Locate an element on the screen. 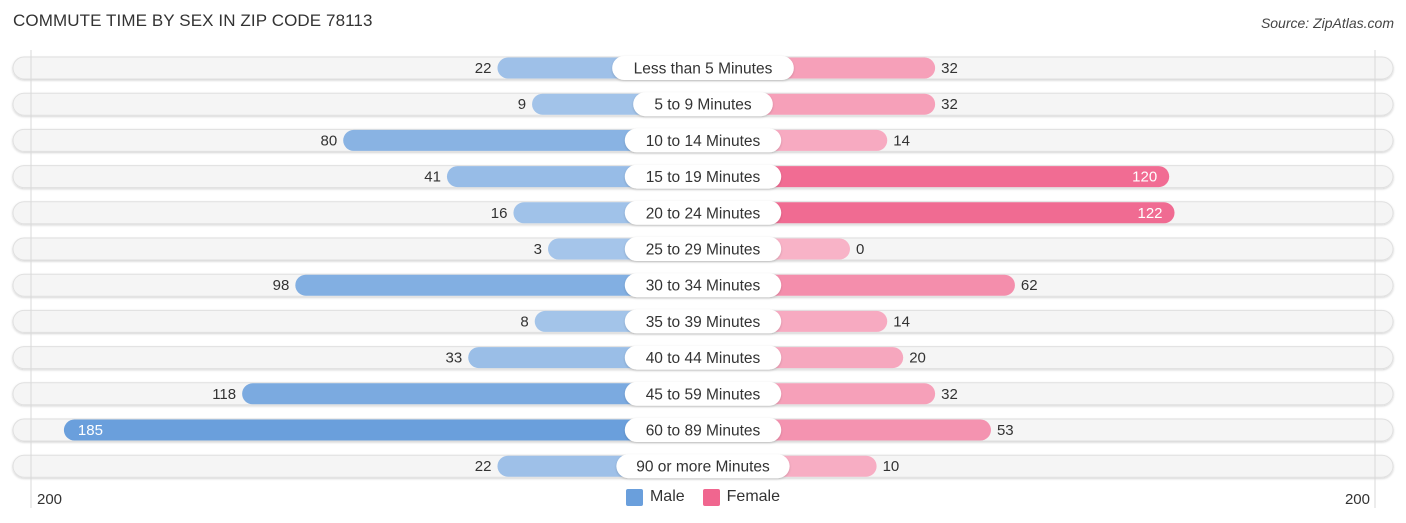 The width and height of the screenshot is (1406, 523). category-label: 25 to 29 Minutes is located at coordinates (703, 250).